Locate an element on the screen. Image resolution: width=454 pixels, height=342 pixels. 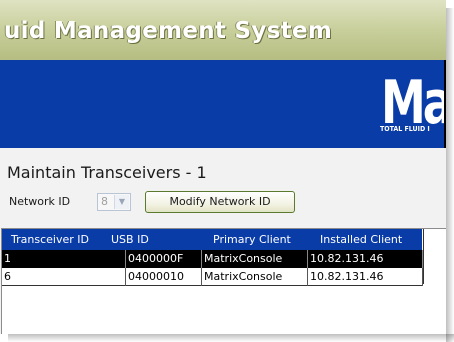
network-id-value: 8 is located at coordinates (104, 201).